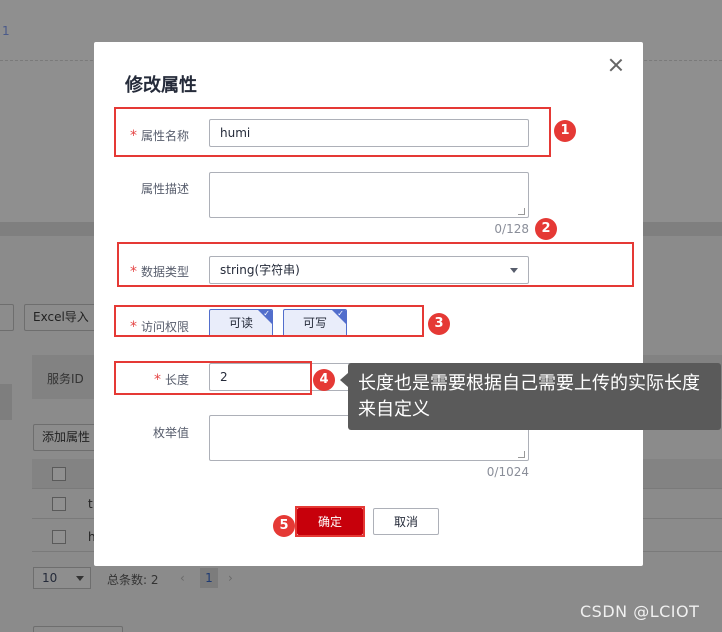 The height and width of the screenshot is (632, 722). Describe the element at coordinates (161, 85) in the screenshot. I see `dialog-title: 修改属性` at that location.